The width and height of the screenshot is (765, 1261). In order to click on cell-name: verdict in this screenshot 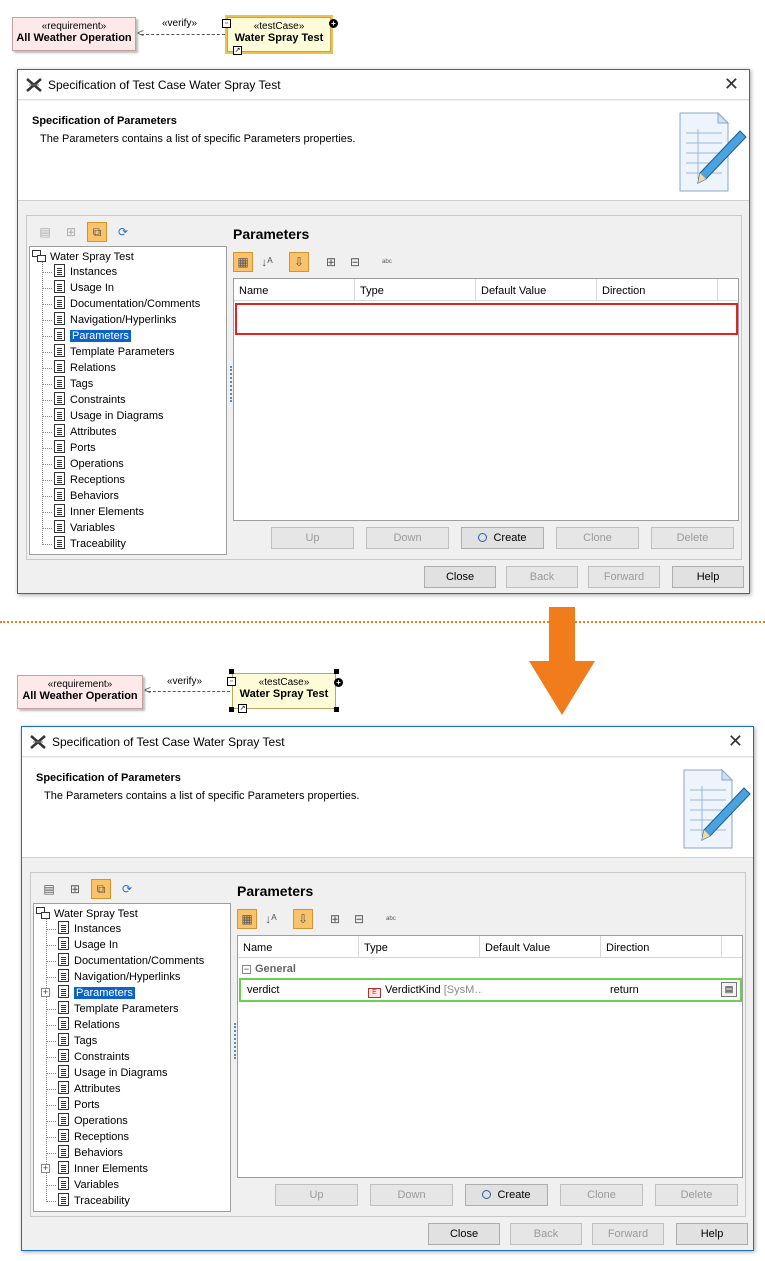, I will do `click(301, 990)`.